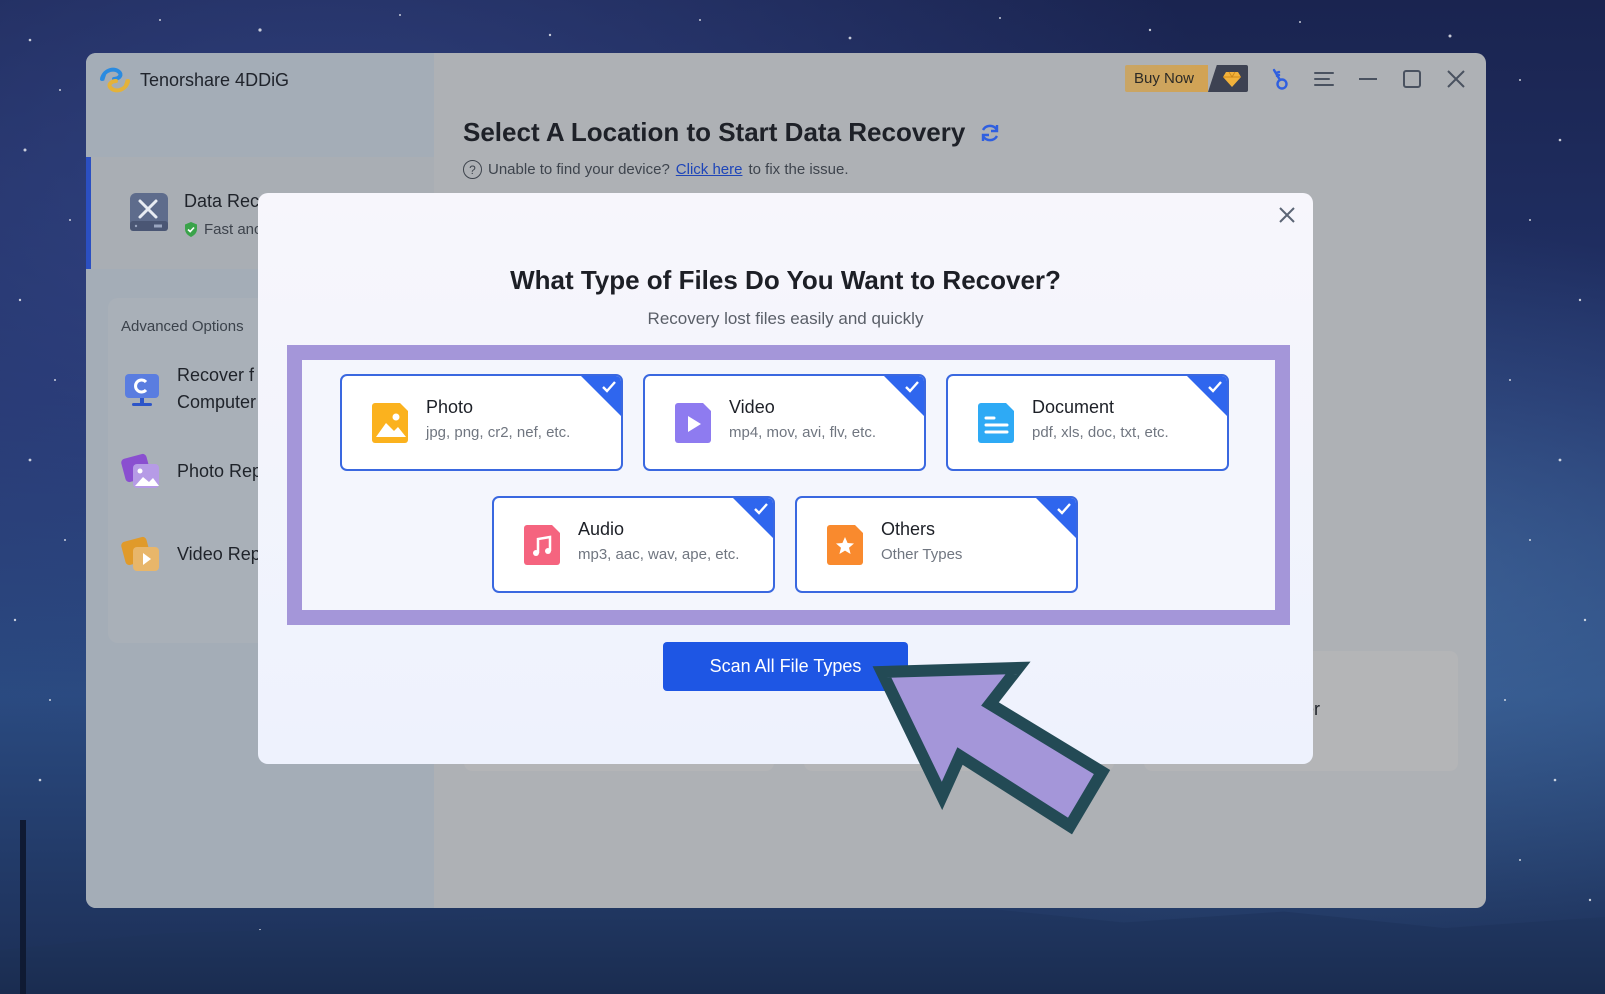  I want to click on sidebar-item-title: Data Recc, so click(226, 201).